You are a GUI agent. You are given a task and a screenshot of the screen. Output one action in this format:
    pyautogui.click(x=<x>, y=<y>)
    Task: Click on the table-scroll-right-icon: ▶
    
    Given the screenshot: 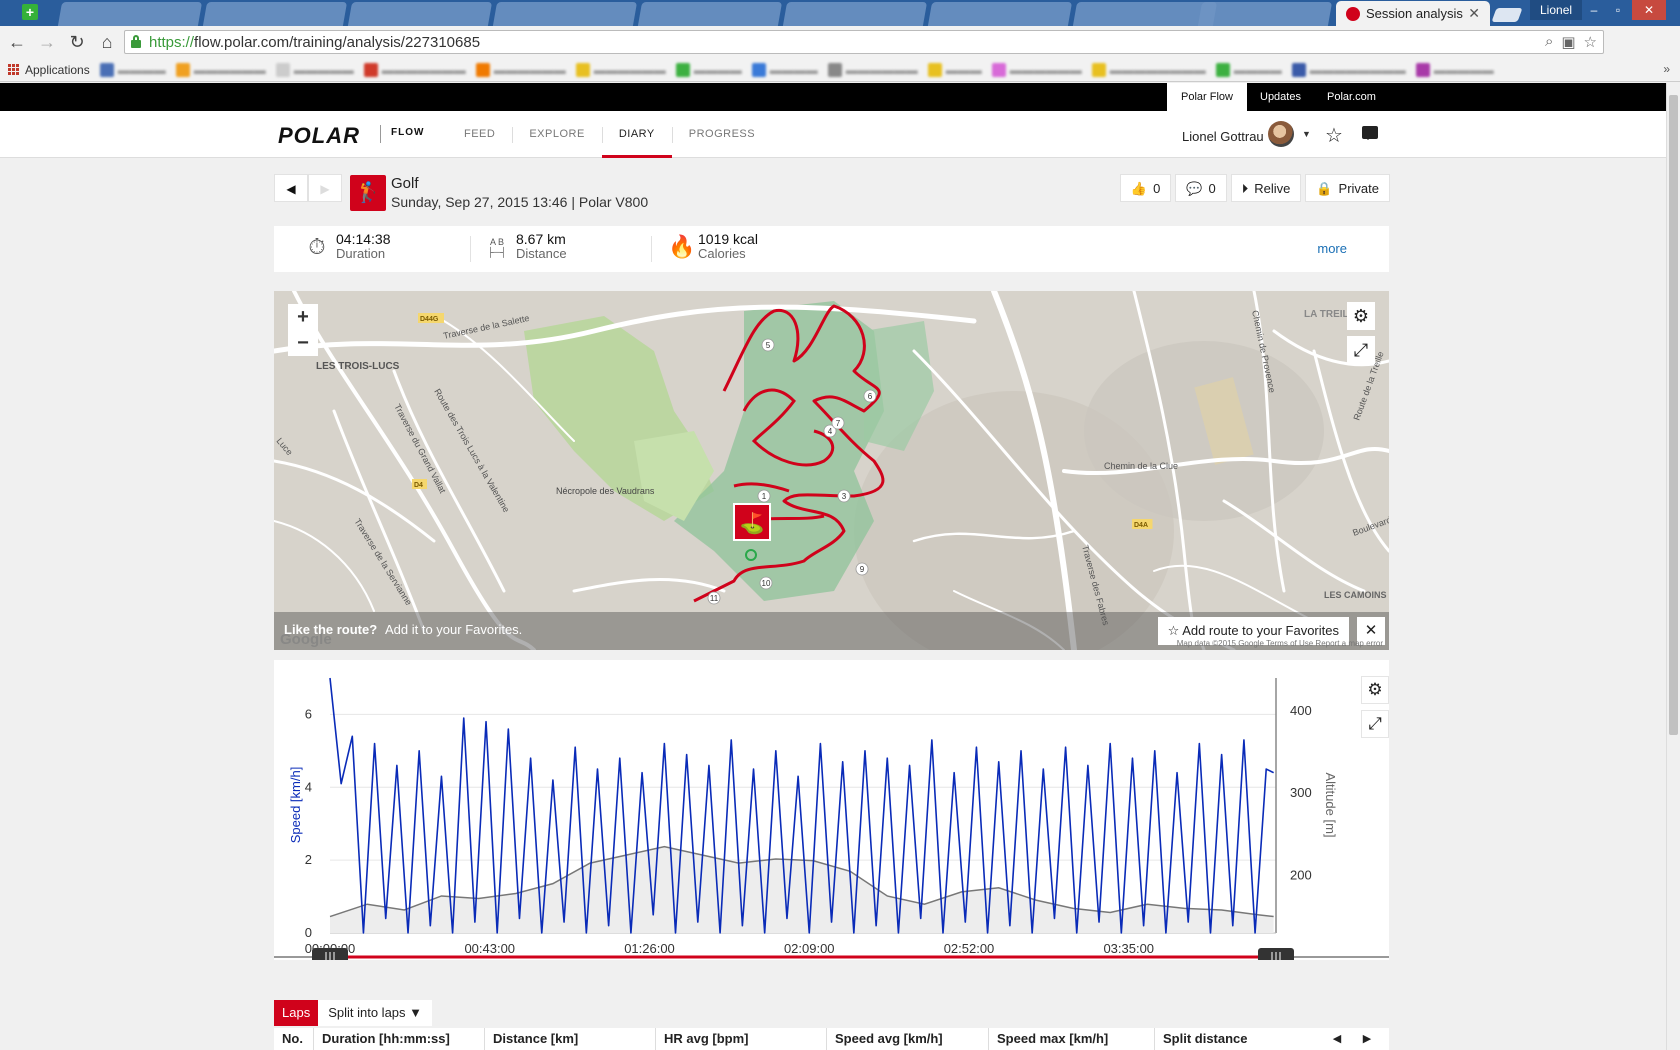 What is the action you would take?
    pyautogui.click(x=1367, y=1039)
    